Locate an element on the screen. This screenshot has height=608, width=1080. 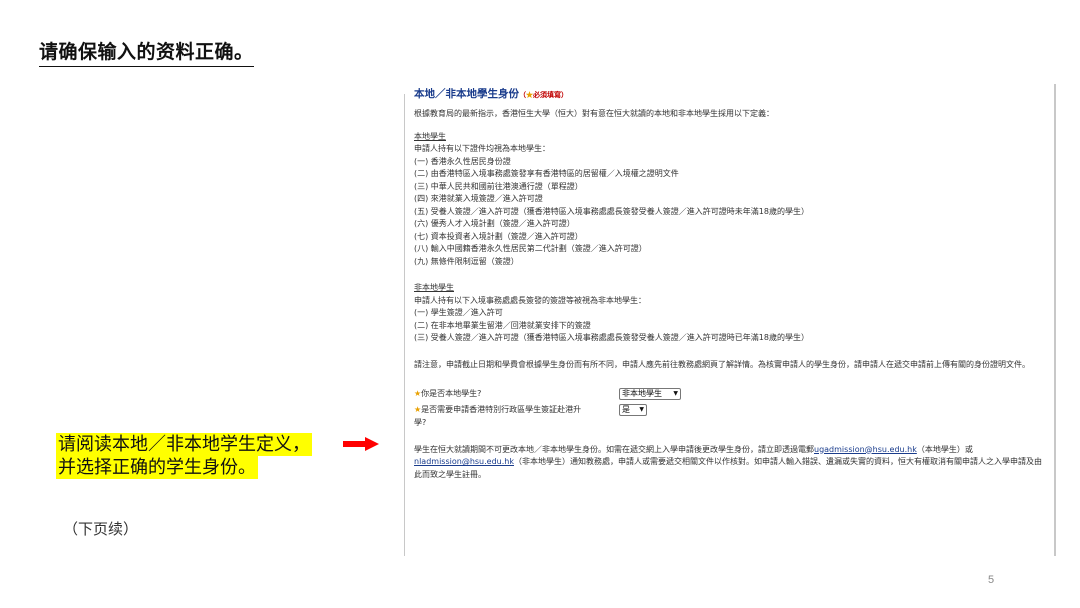
nonlocal-item: (一) 學生簽證／進入許可 is located at coordinates (458, 312).